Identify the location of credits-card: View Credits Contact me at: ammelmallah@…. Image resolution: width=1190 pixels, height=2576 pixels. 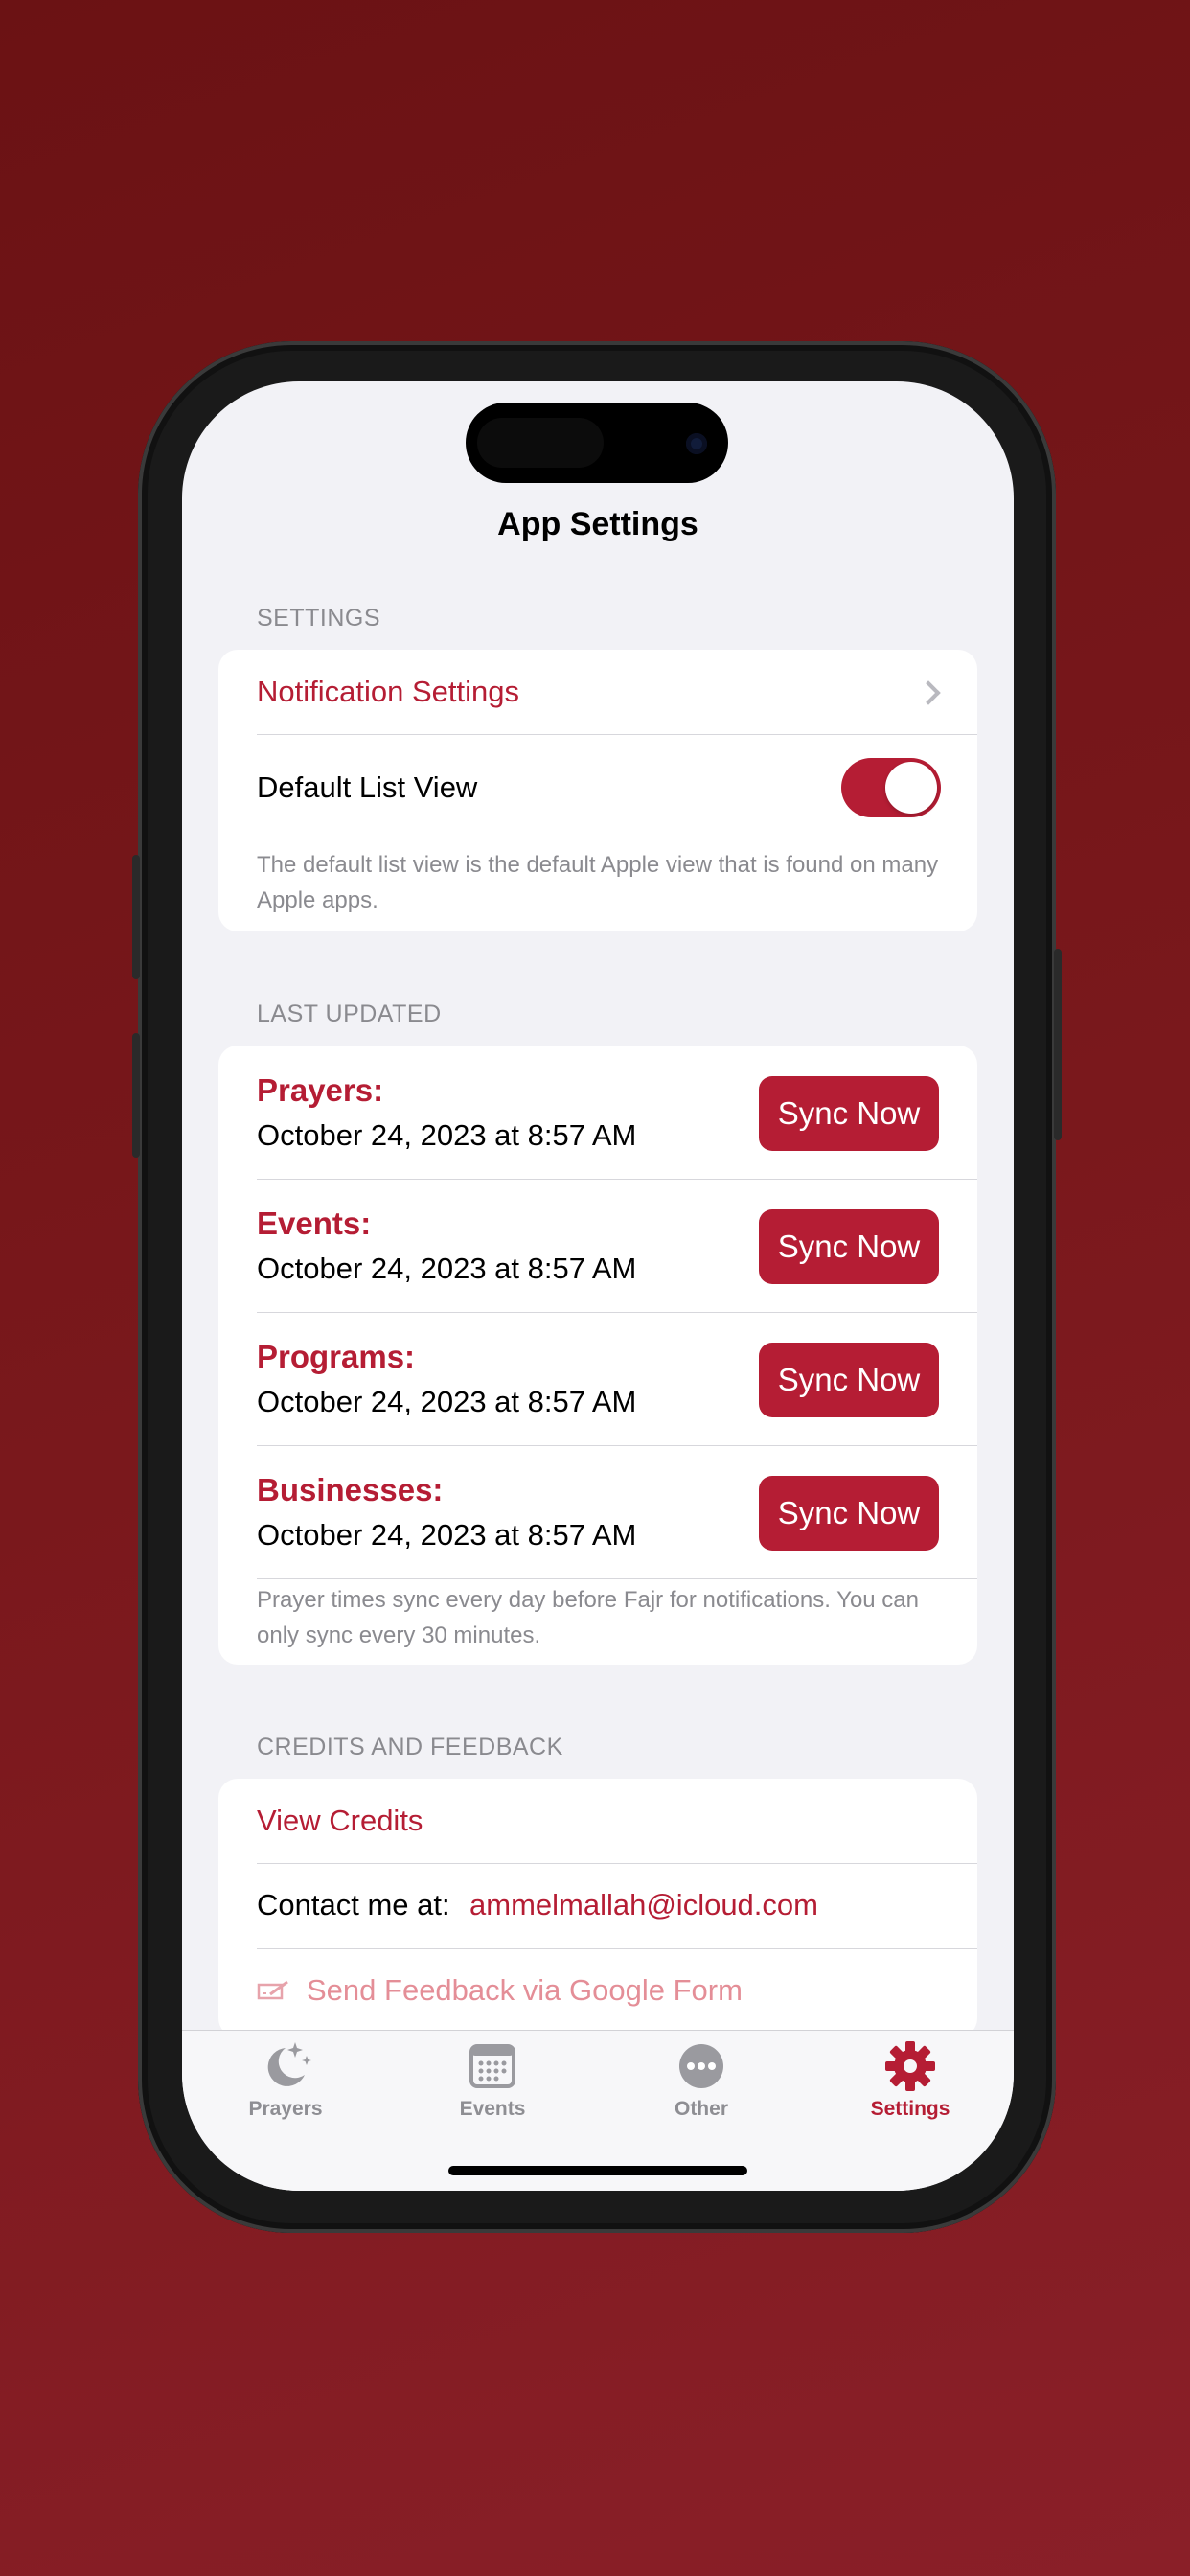
(598, 1908).